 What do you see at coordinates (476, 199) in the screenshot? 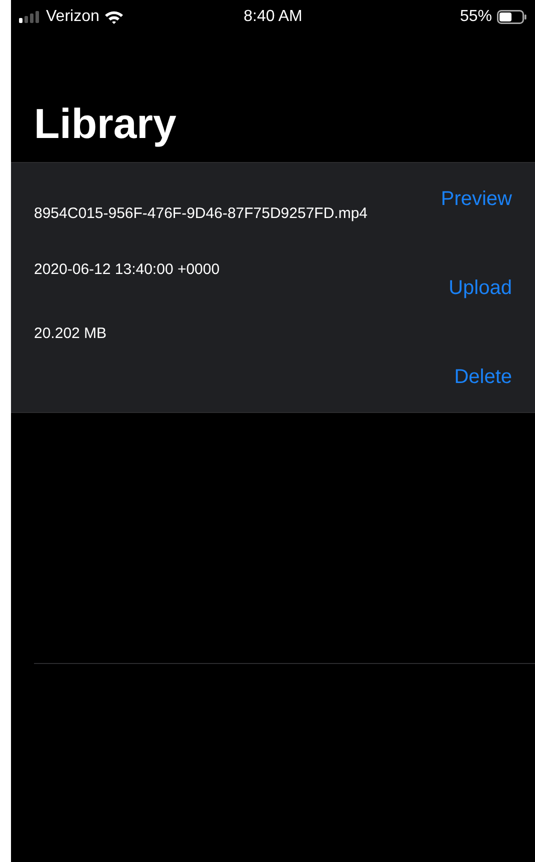
I see `action-link: Preview` at bounding box center [476, 199].